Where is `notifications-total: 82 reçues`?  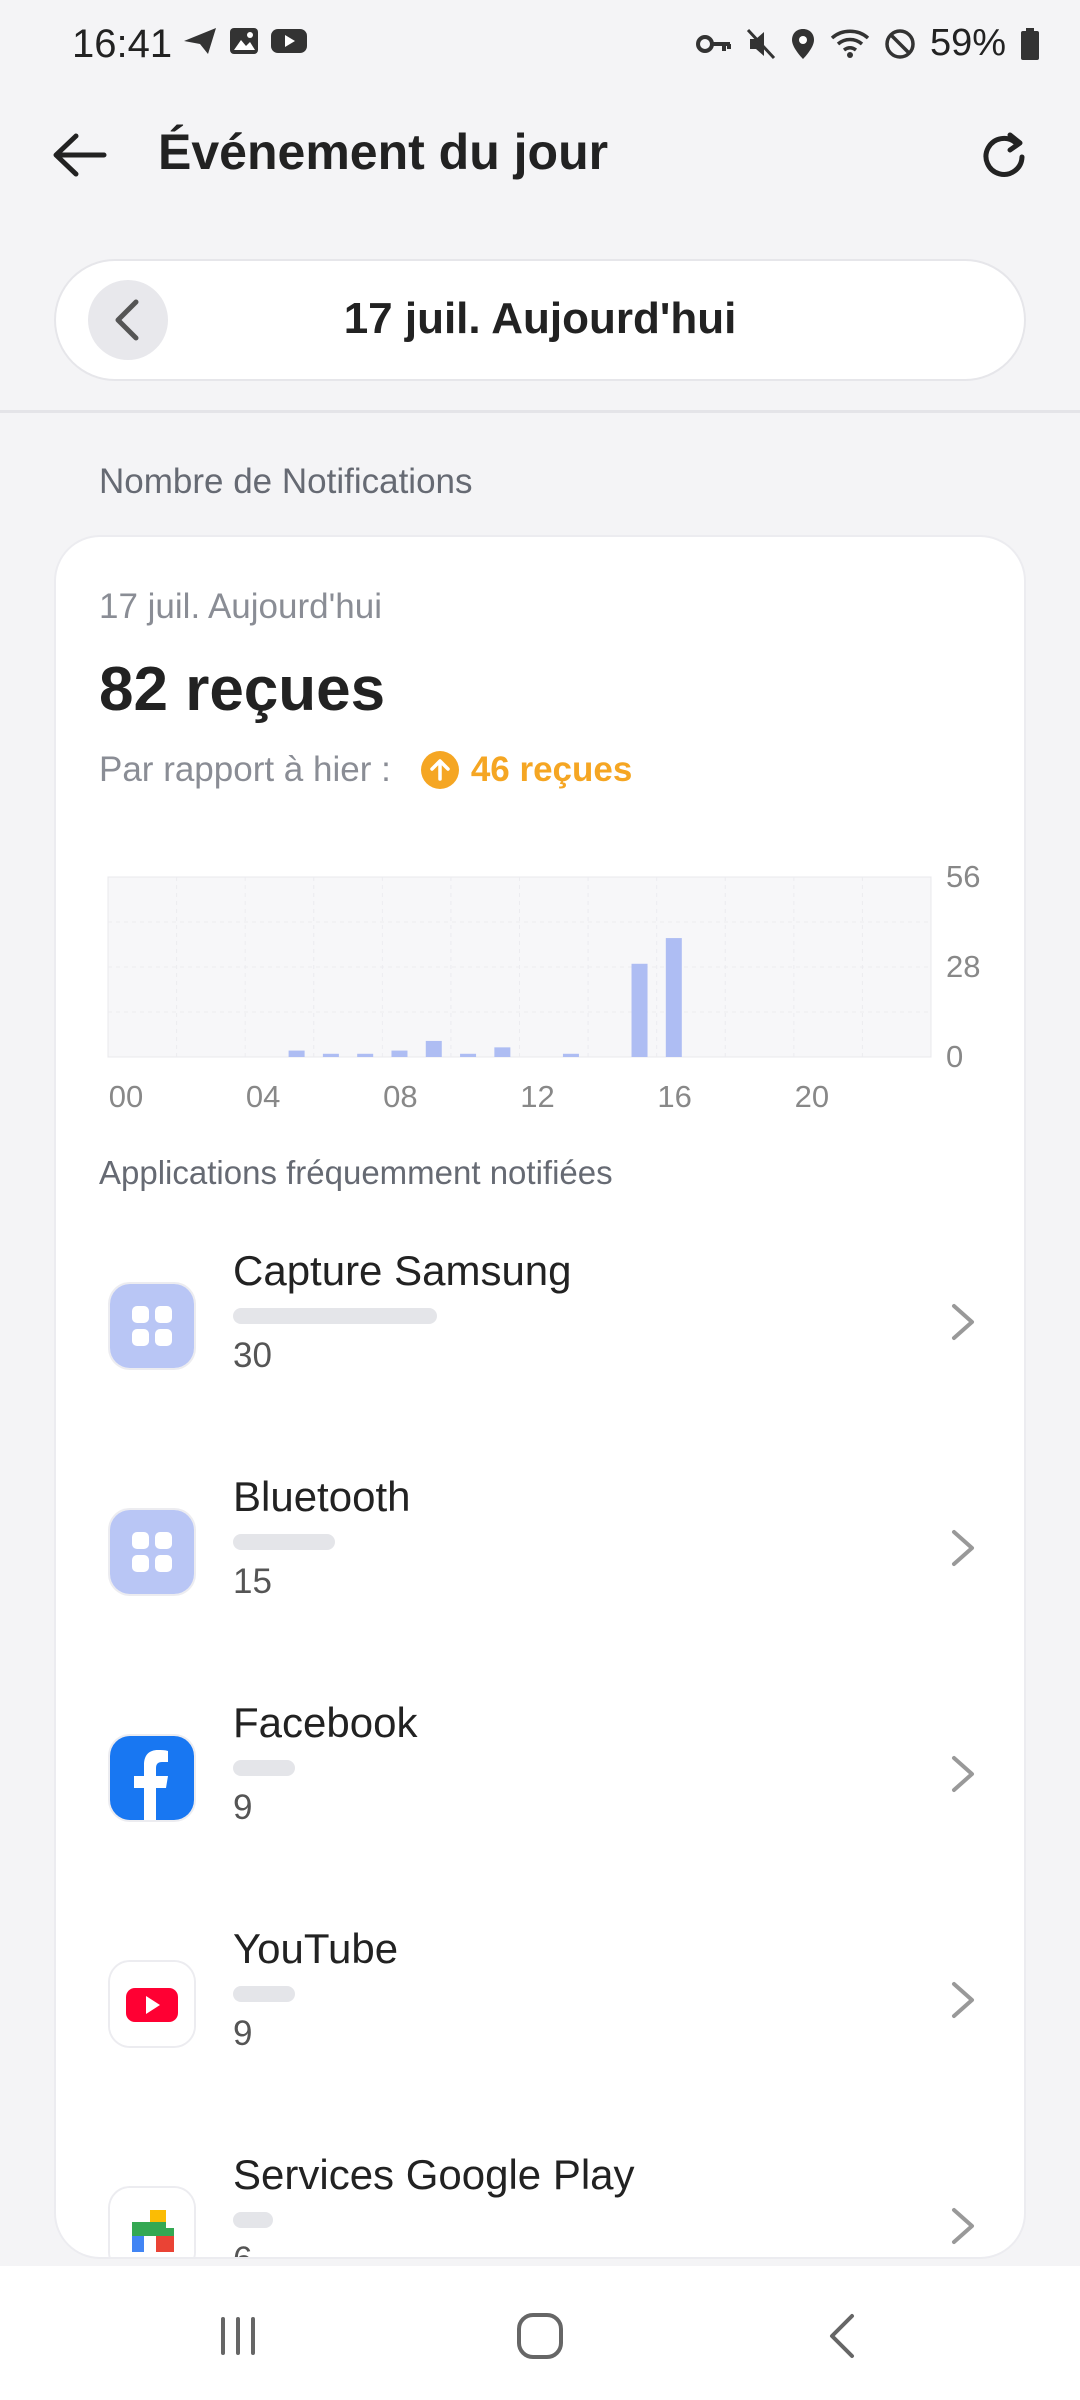 notifications-total: 82 reçues is located at coordinates (242, 689).